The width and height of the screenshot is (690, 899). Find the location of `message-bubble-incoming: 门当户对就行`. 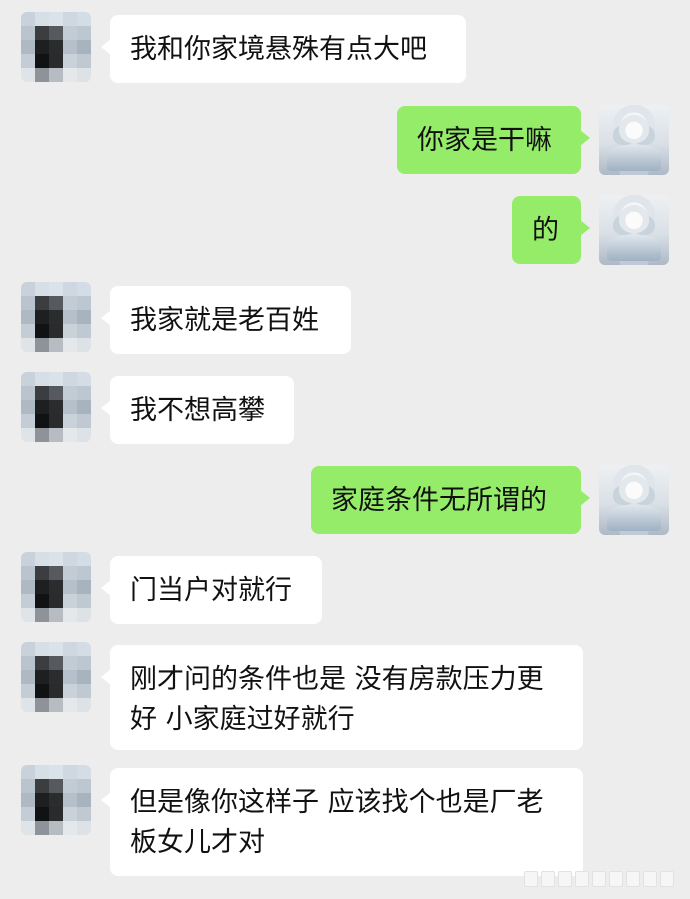

message-bubble-incoming: 门当户对就行 is located at coordinates (211, 590).